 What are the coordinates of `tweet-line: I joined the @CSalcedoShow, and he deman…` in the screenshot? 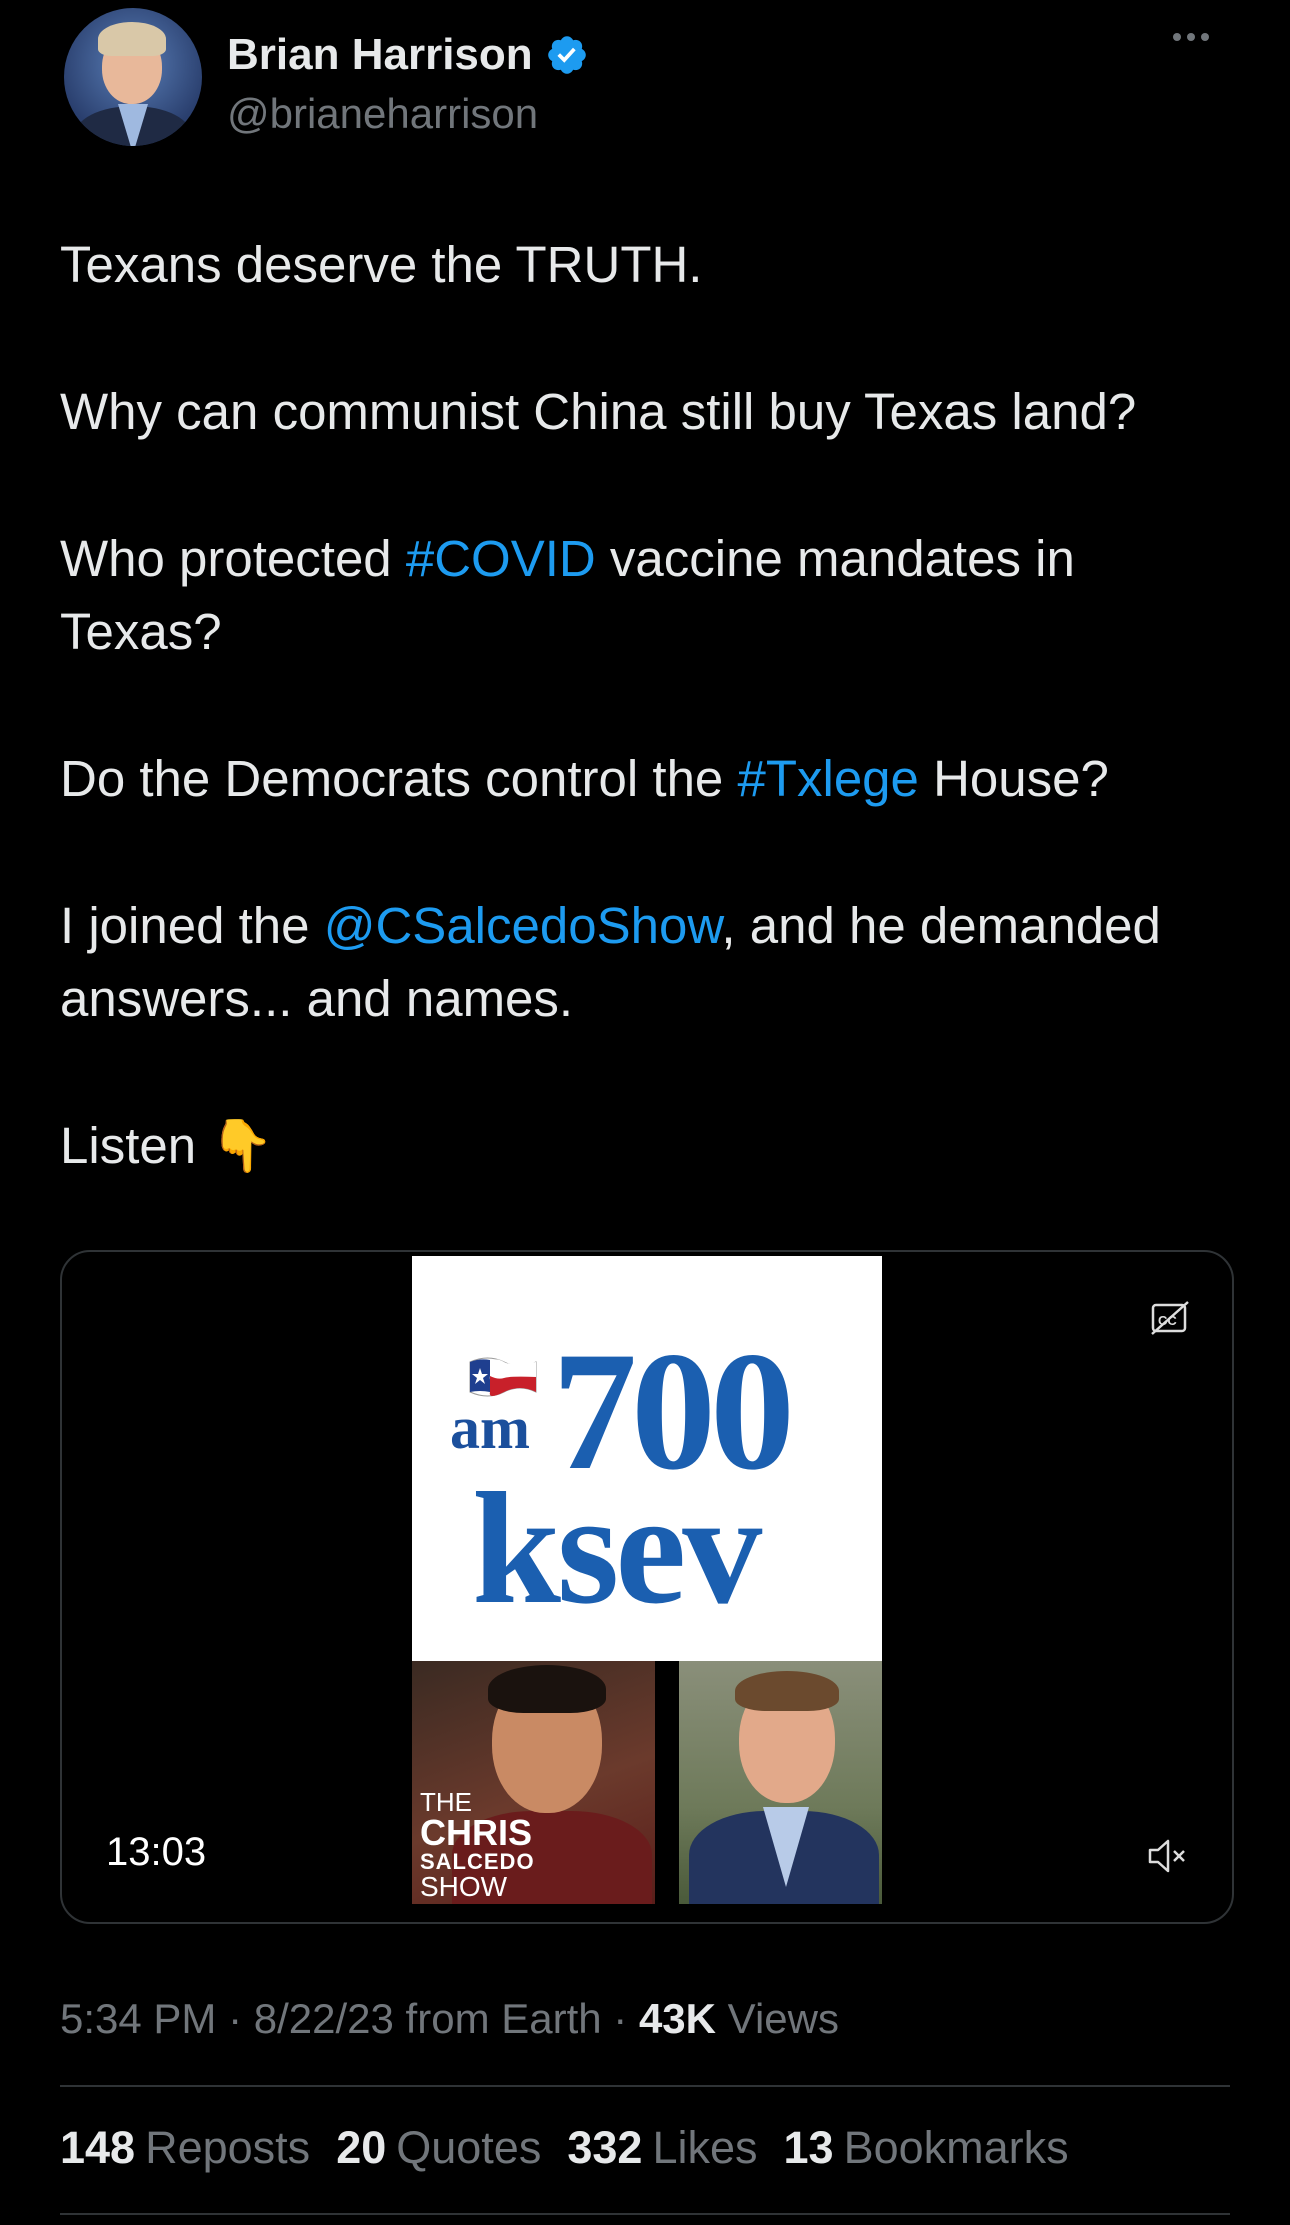 It's located at (650, 962).